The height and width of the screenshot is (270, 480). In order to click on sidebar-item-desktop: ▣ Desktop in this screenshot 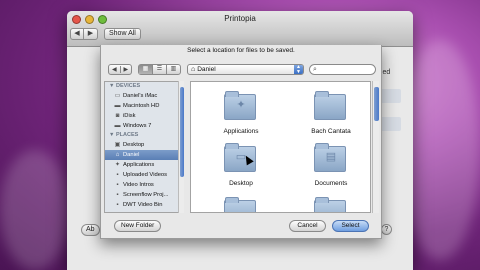, I will do `click(144, 145)`.